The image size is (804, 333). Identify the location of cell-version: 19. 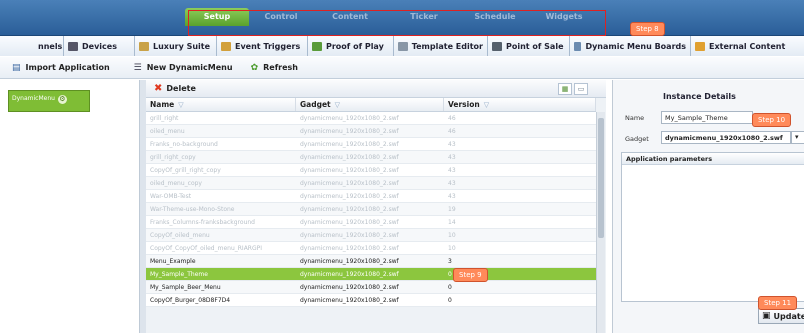
(452, 209).